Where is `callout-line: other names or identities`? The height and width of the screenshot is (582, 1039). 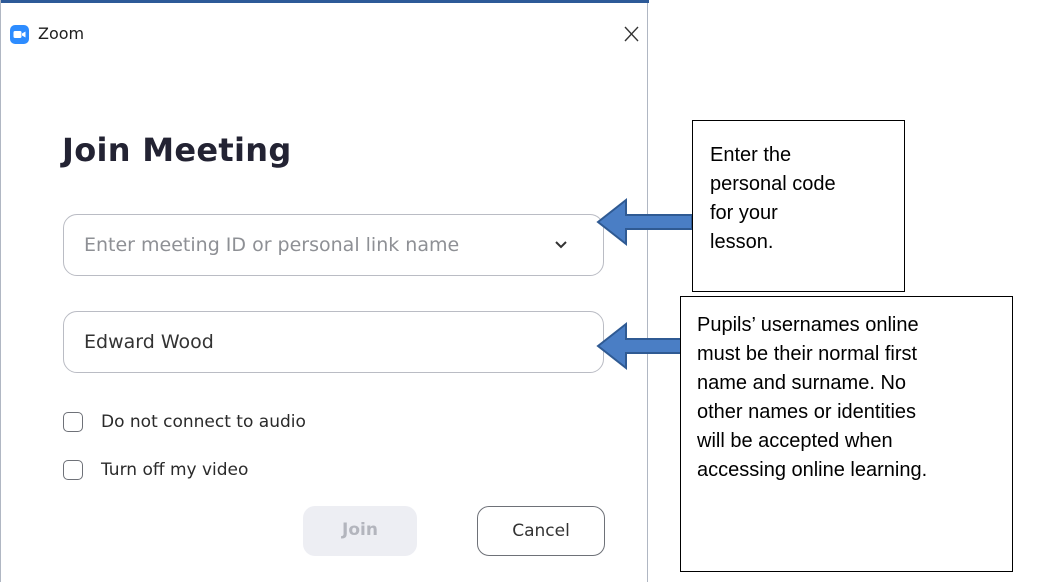
callout-line: other names or identities is located at coordinates (807, 412).